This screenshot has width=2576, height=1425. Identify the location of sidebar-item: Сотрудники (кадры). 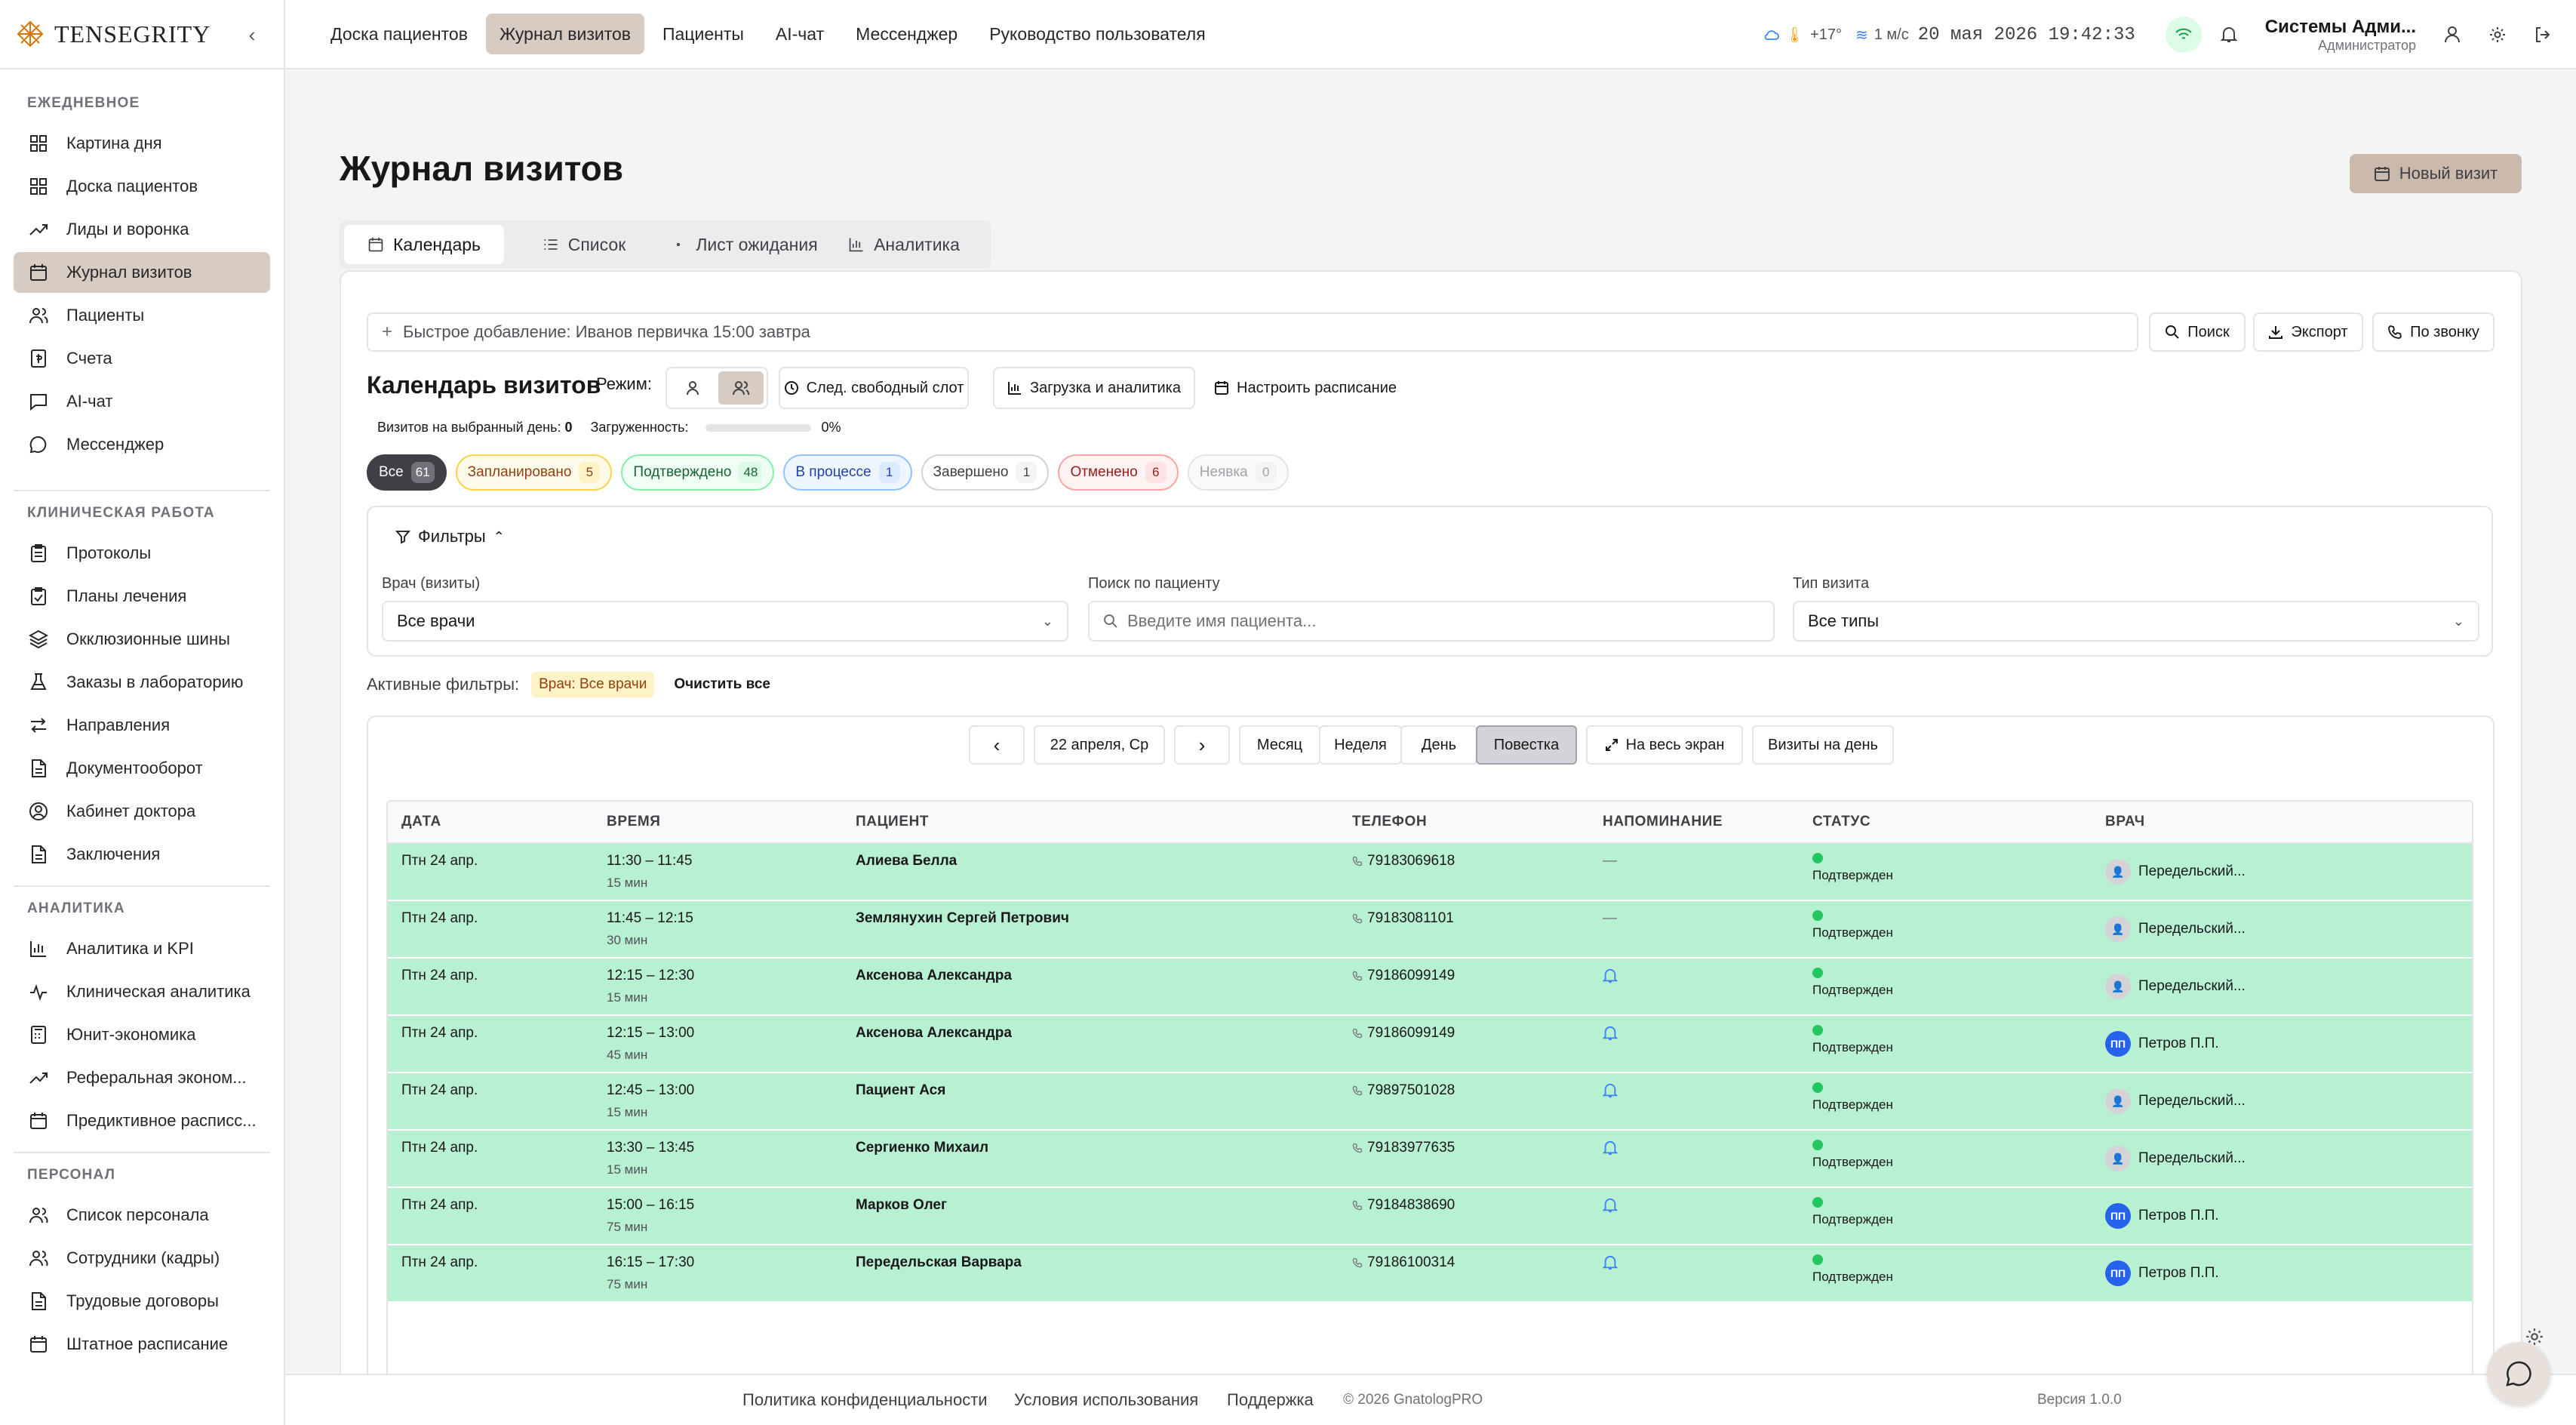
(142, 1258).